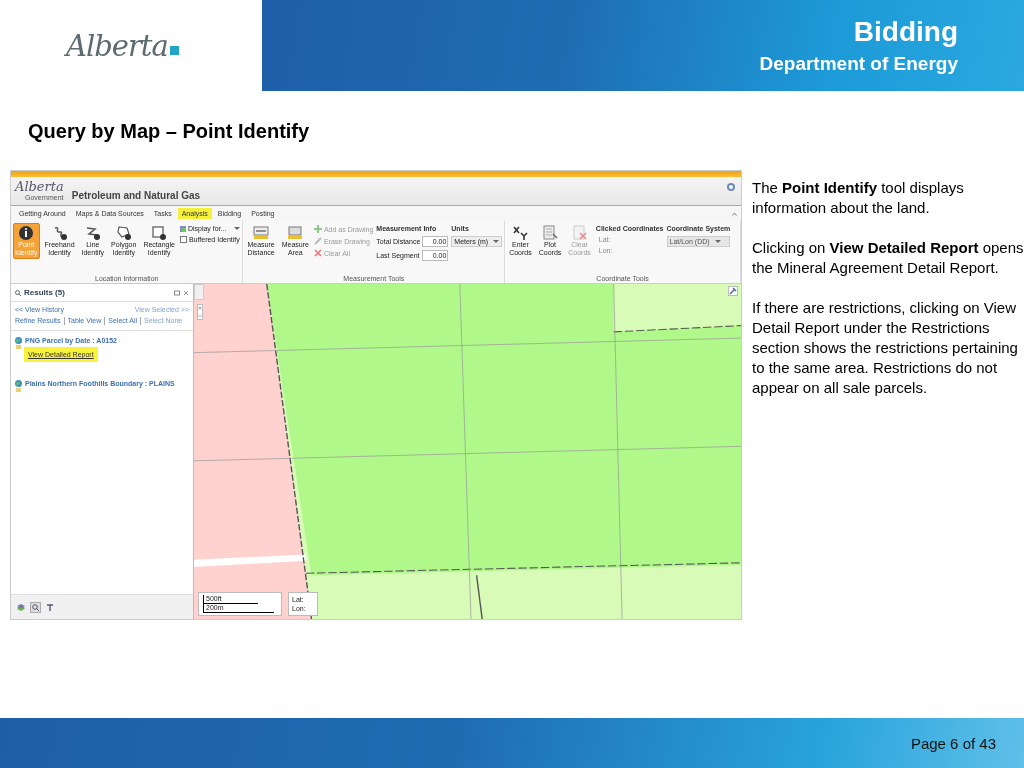 The width and height of the screenshot is (1024, 768). What do you see at coordinates (169, 131) in the screenshot?
I see `slide-title: Query by Map – Point Identify` at bounding box center [169, 131].